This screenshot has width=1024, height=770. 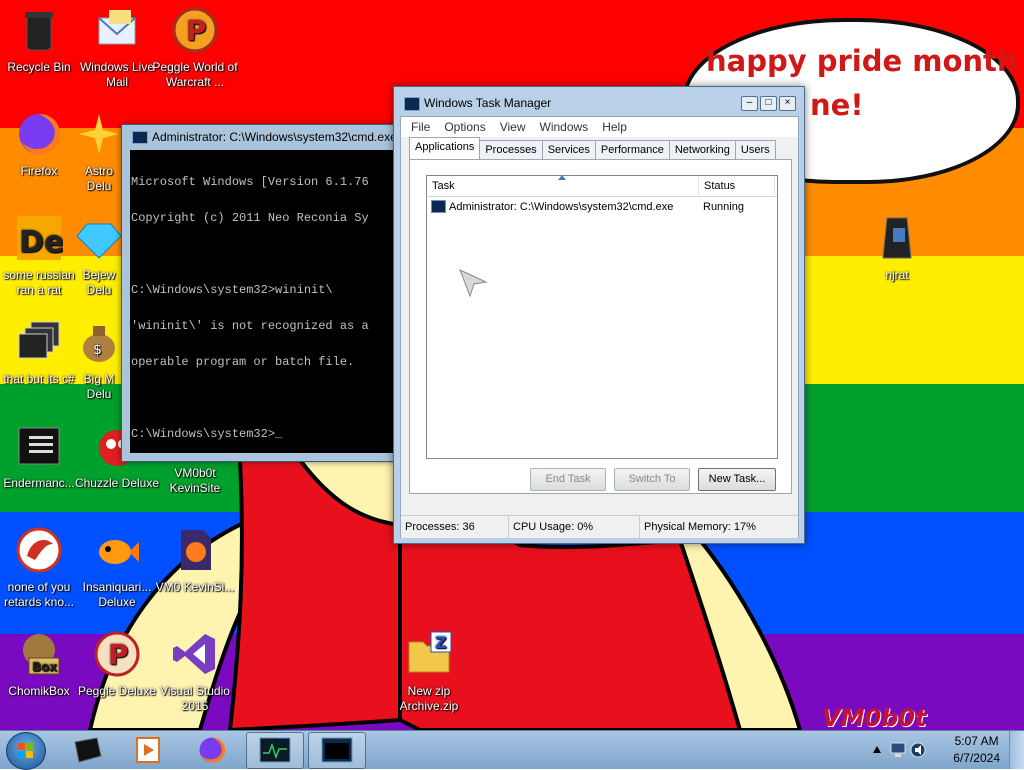 What do you see at coordinates (195, 481) in the screenshot?
I see `desktop-icon-vm0b0t-kevinsite: VM0b0t KevinSite` at bounding box center [195, 481].